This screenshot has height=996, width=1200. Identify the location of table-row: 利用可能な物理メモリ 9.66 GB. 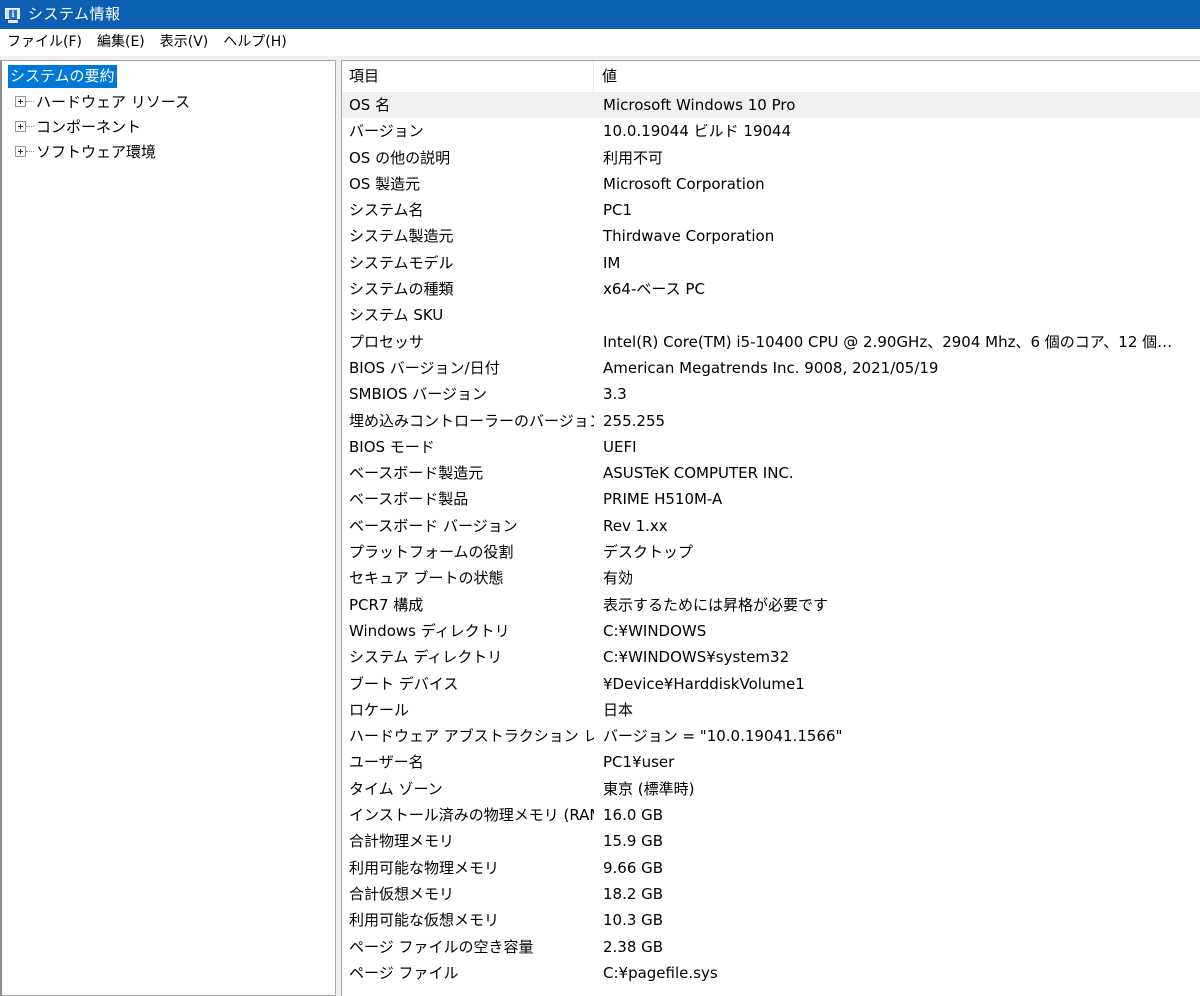
(771, 868).